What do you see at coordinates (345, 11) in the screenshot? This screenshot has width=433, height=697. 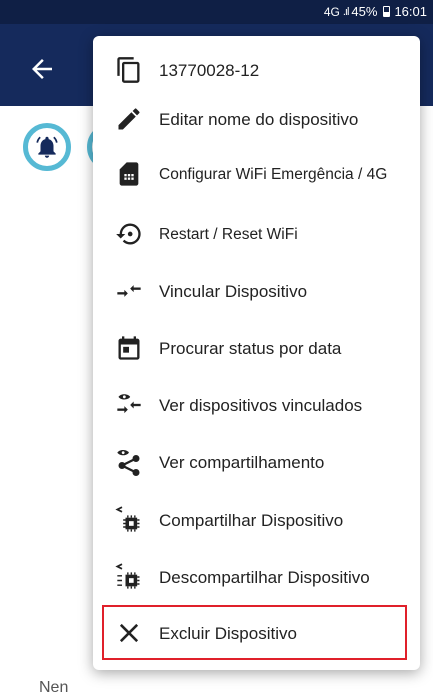 I see `signal-icon: .ıl` at bounding box center [345, 11].